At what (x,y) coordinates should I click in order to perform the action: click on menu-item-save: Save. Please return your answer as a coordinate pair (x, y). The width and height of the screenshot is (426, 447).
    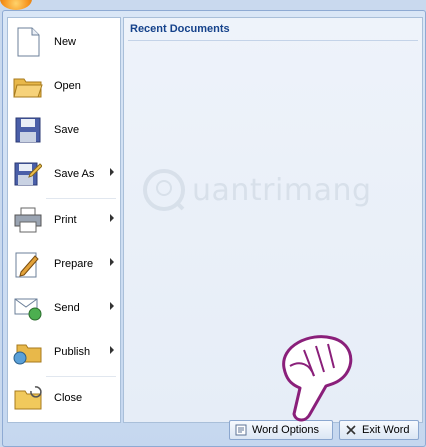
    Looking at the image, I should click on (64, 130).